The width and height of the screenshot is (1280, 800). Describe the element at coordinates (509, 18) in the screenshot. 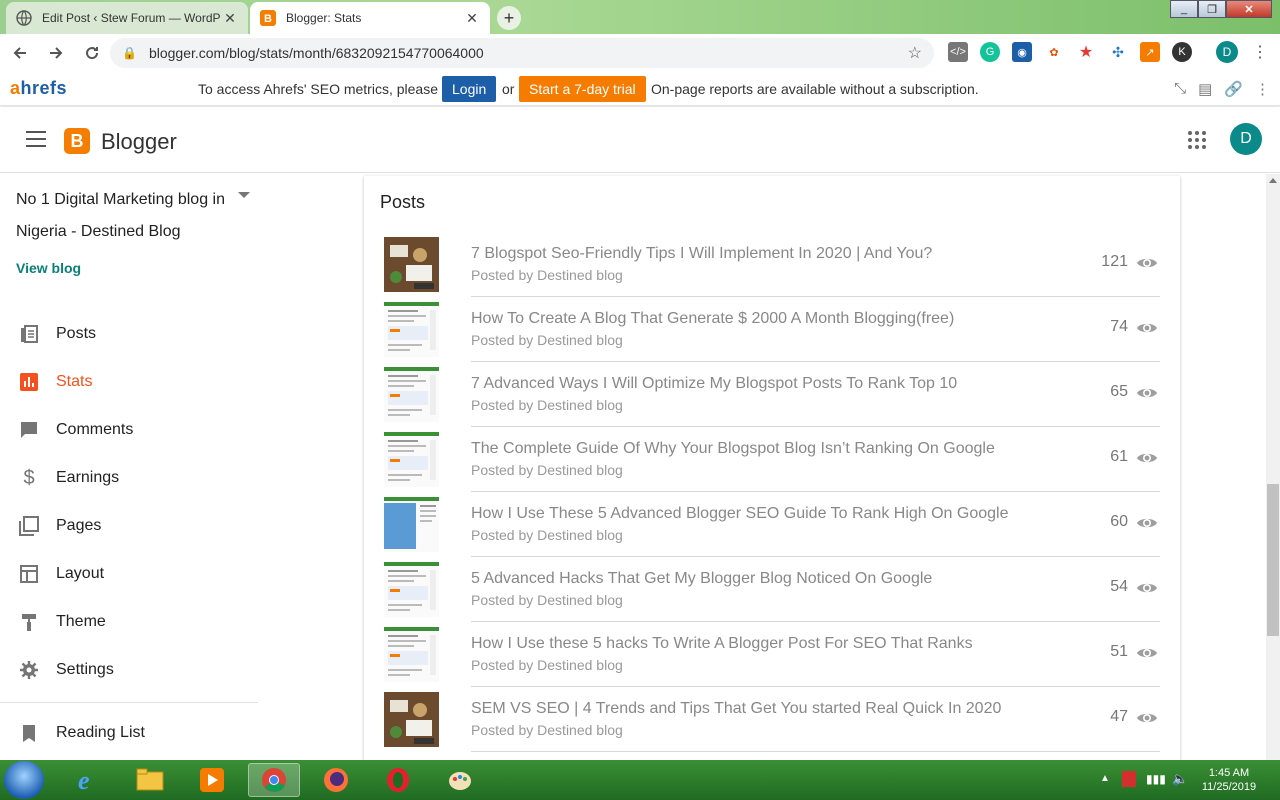

I see `new-tab-button: +` at that location.